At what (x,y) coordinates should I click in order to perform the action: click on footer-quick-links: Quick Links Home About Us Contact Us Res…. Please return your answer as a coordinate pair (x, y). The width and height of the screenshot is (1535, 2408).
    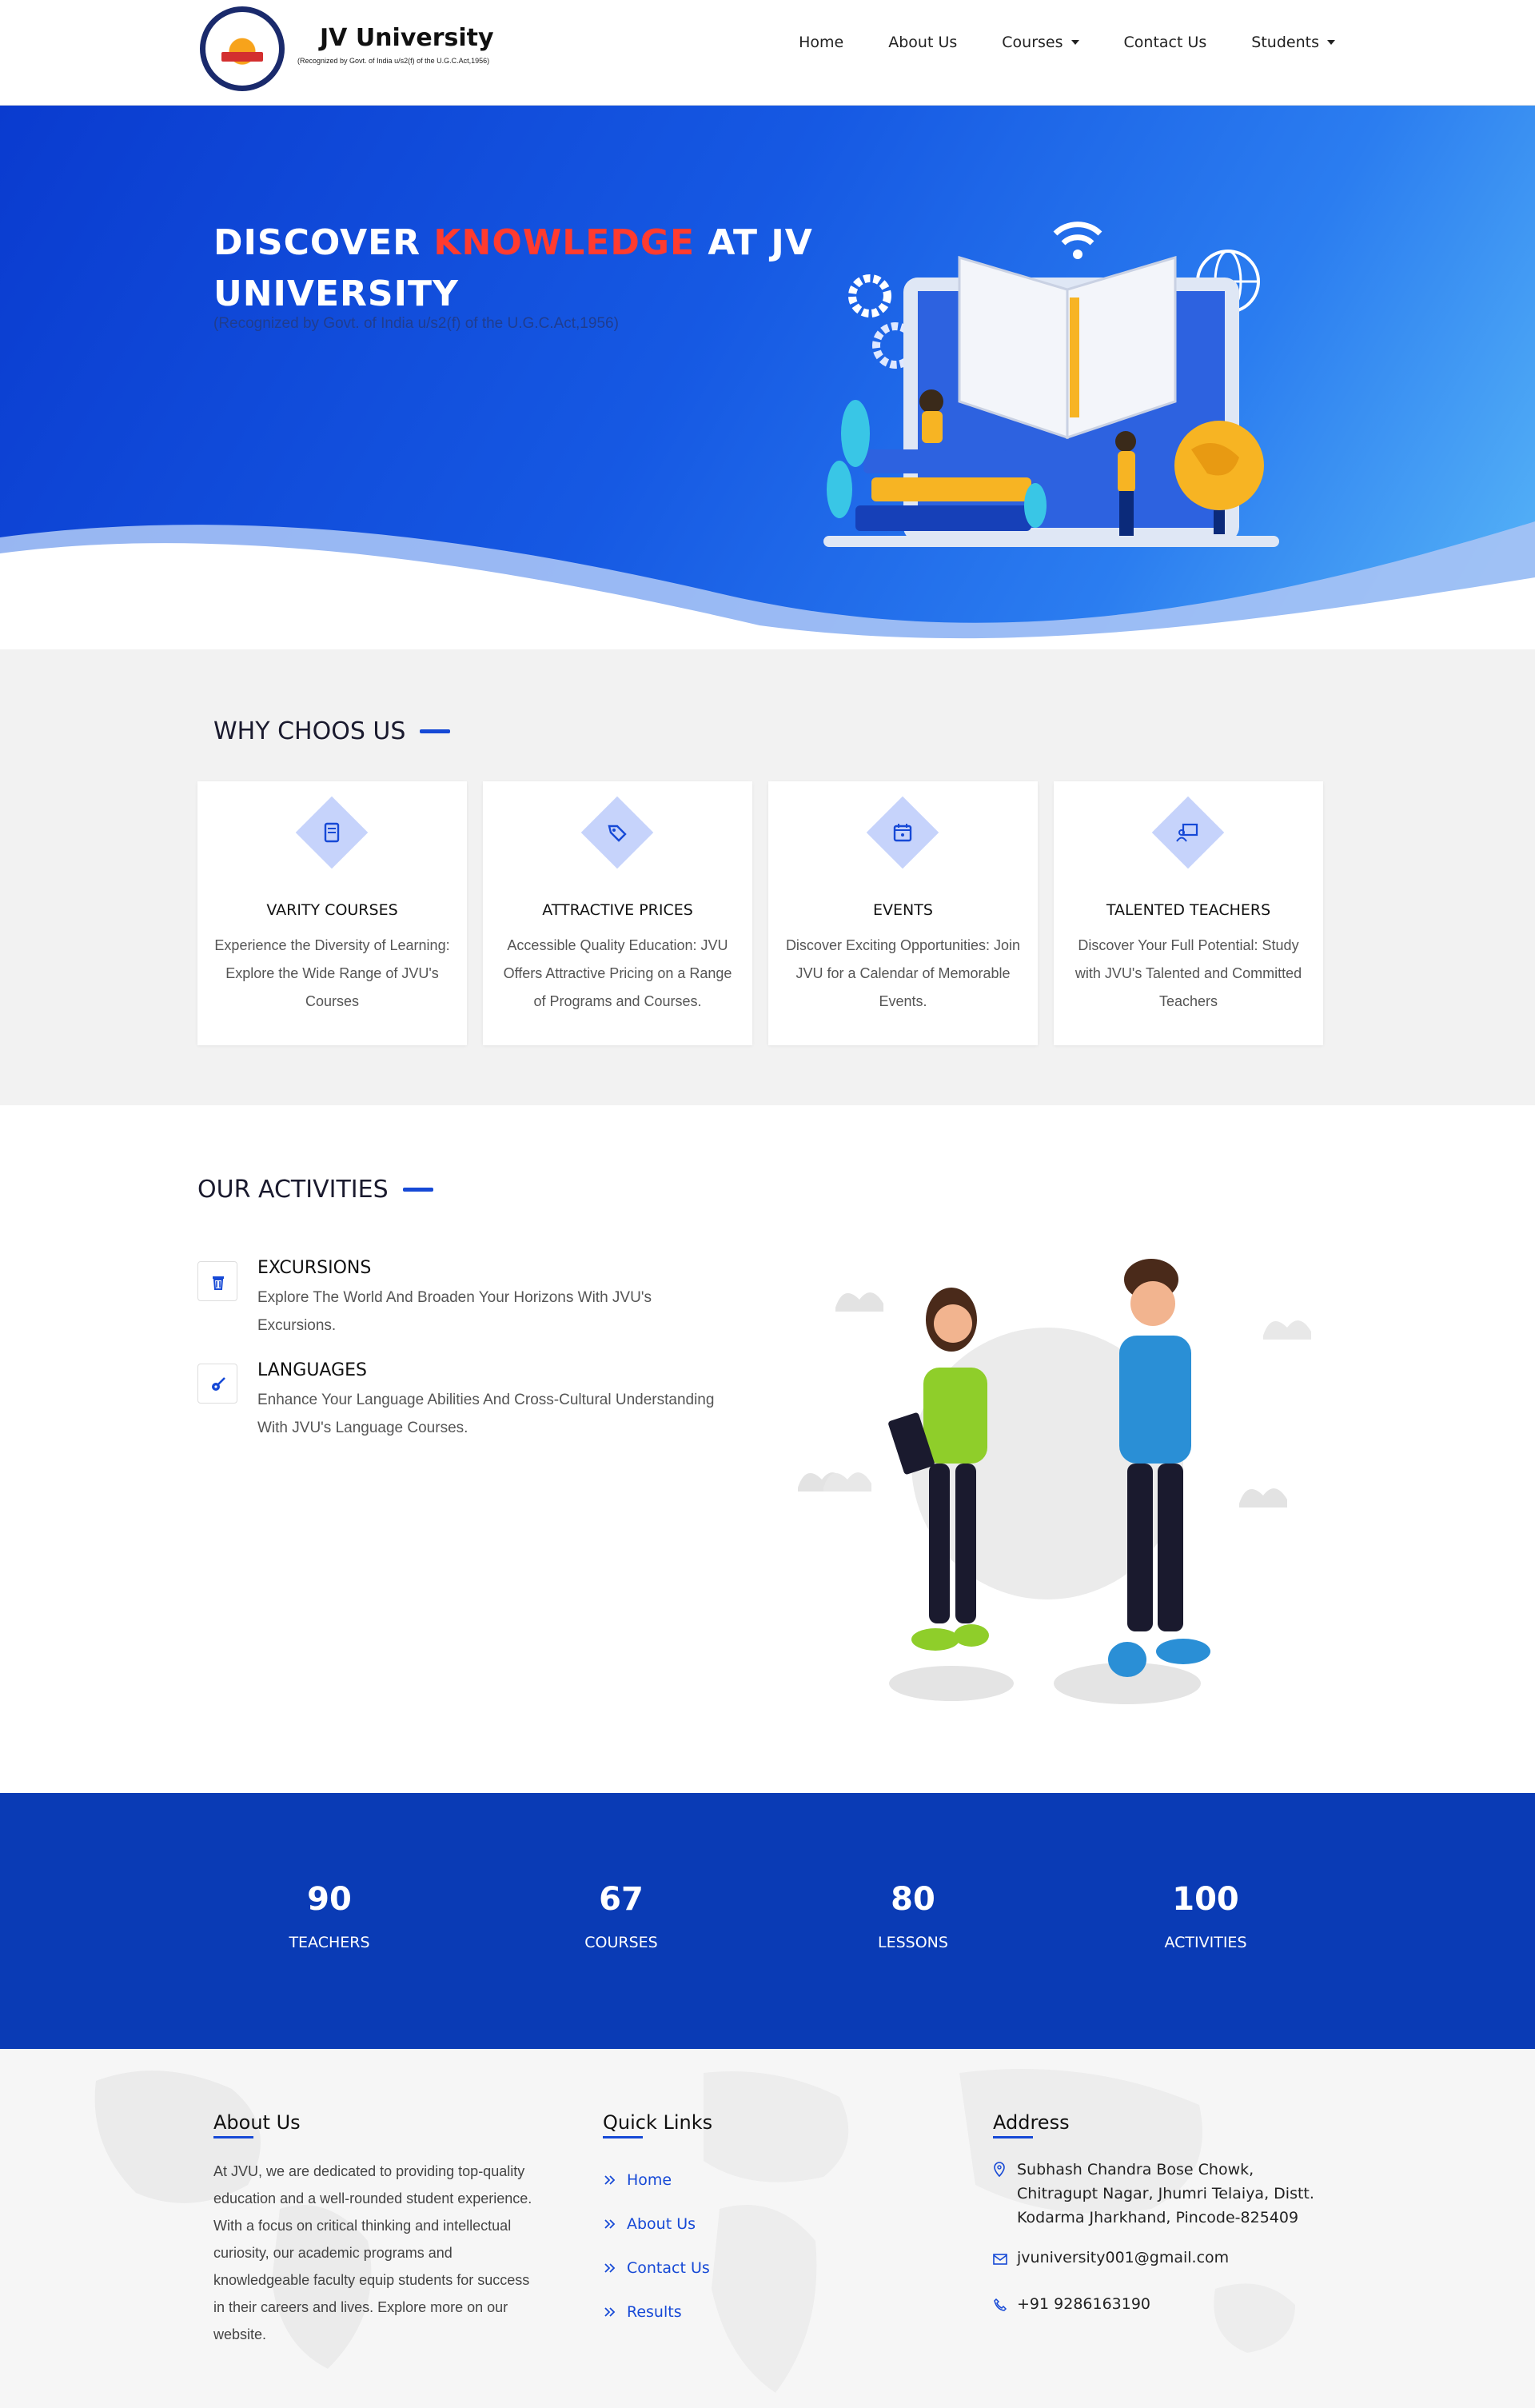
    Looking at the image, I should click on (657, 2222).